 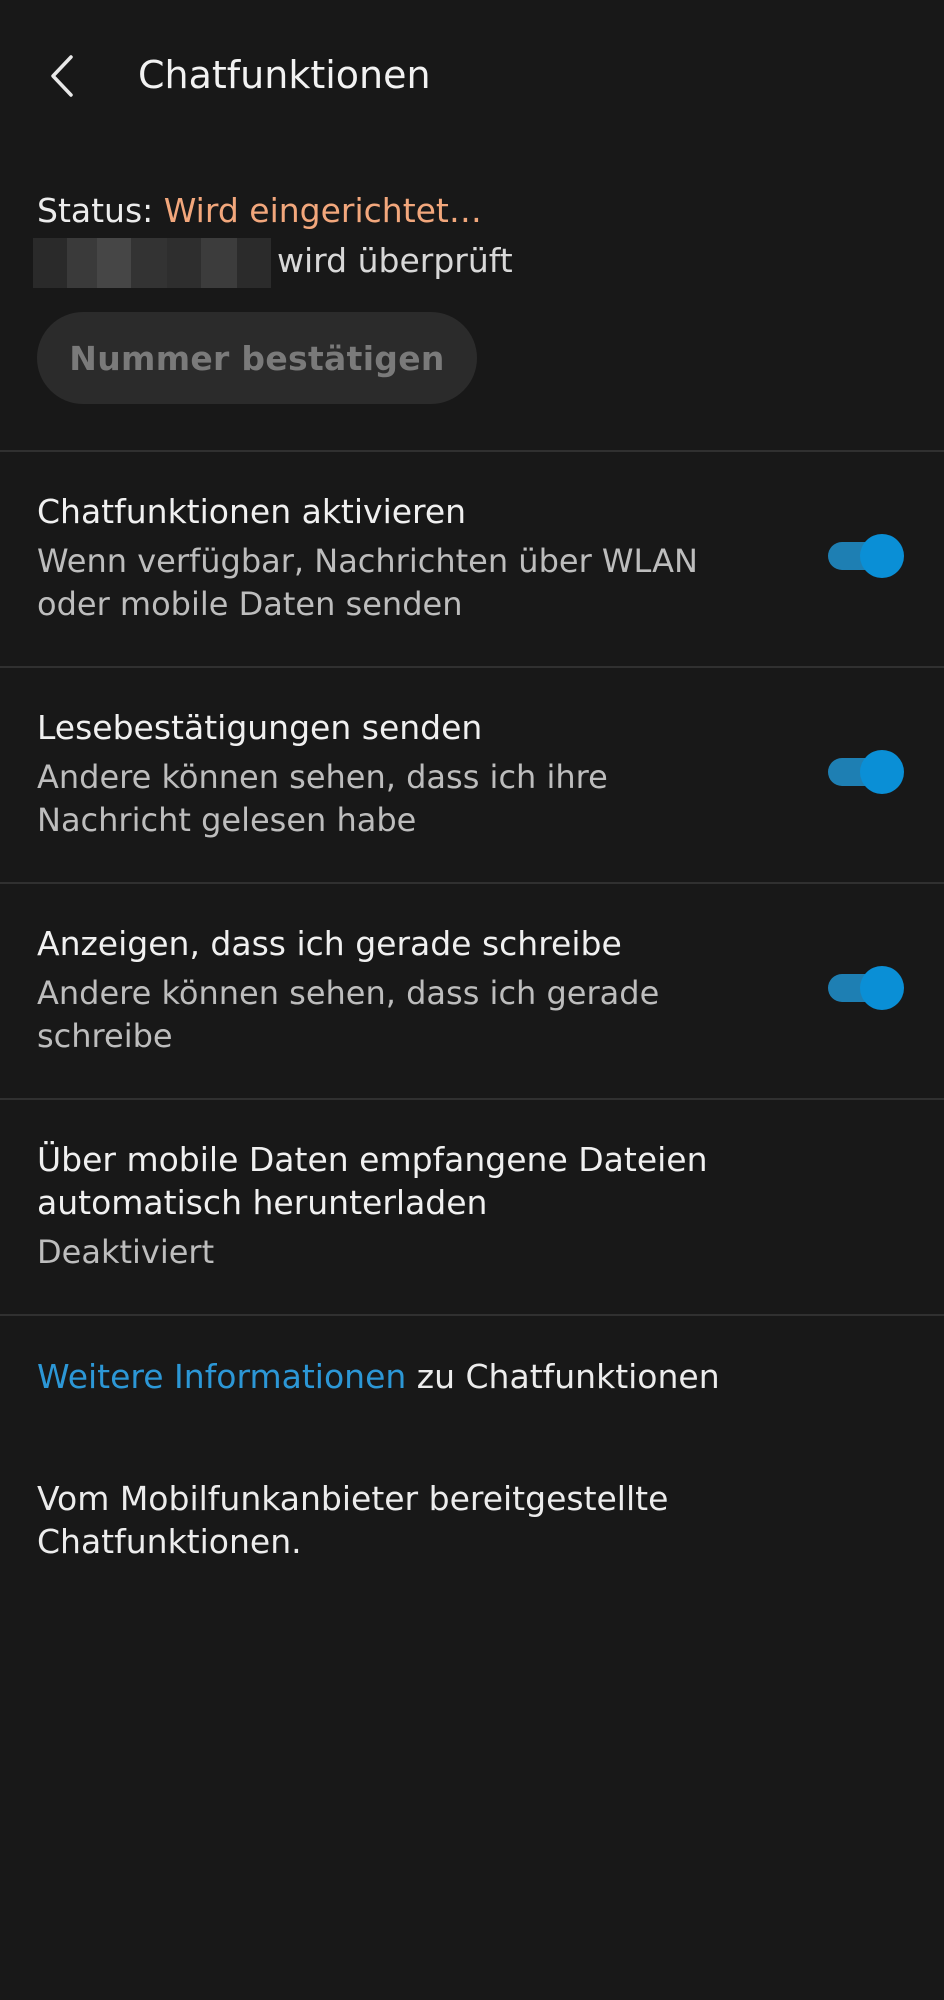 I want to click on typing-indicator-toggle, so click(x=866, y=988).